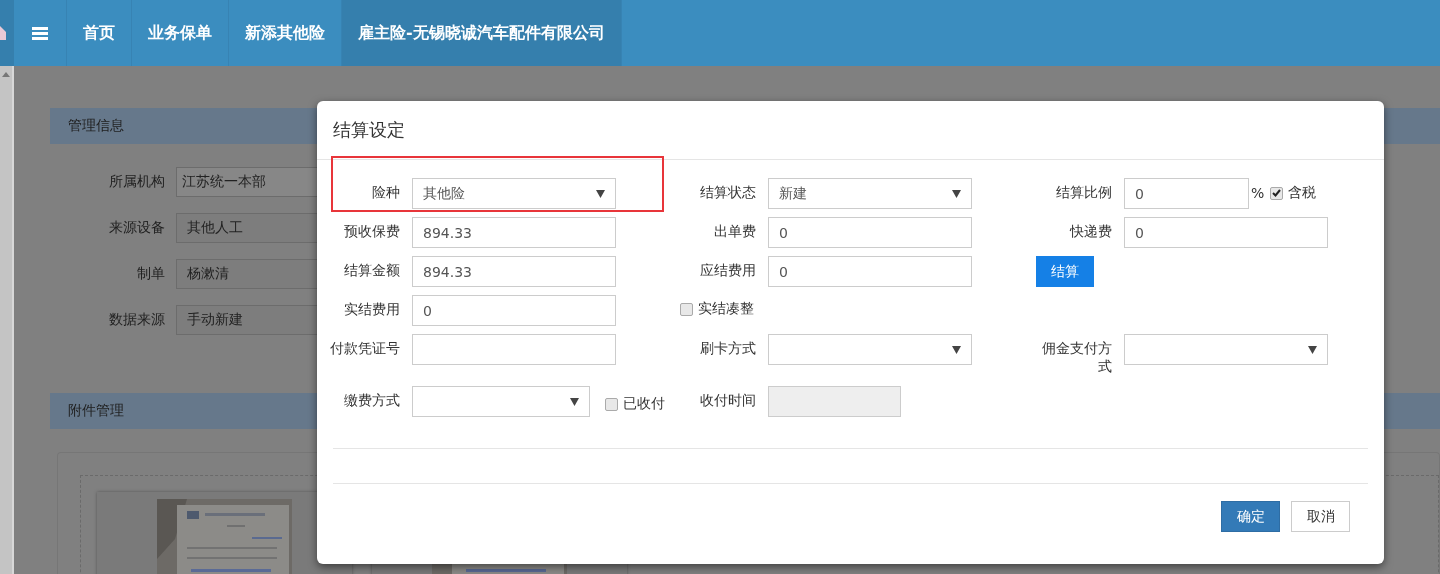  What do you see at coordinates (369, 130) in the screenshot?
I see `dialog-title: 结算设定` at bounding box center [369, 130].